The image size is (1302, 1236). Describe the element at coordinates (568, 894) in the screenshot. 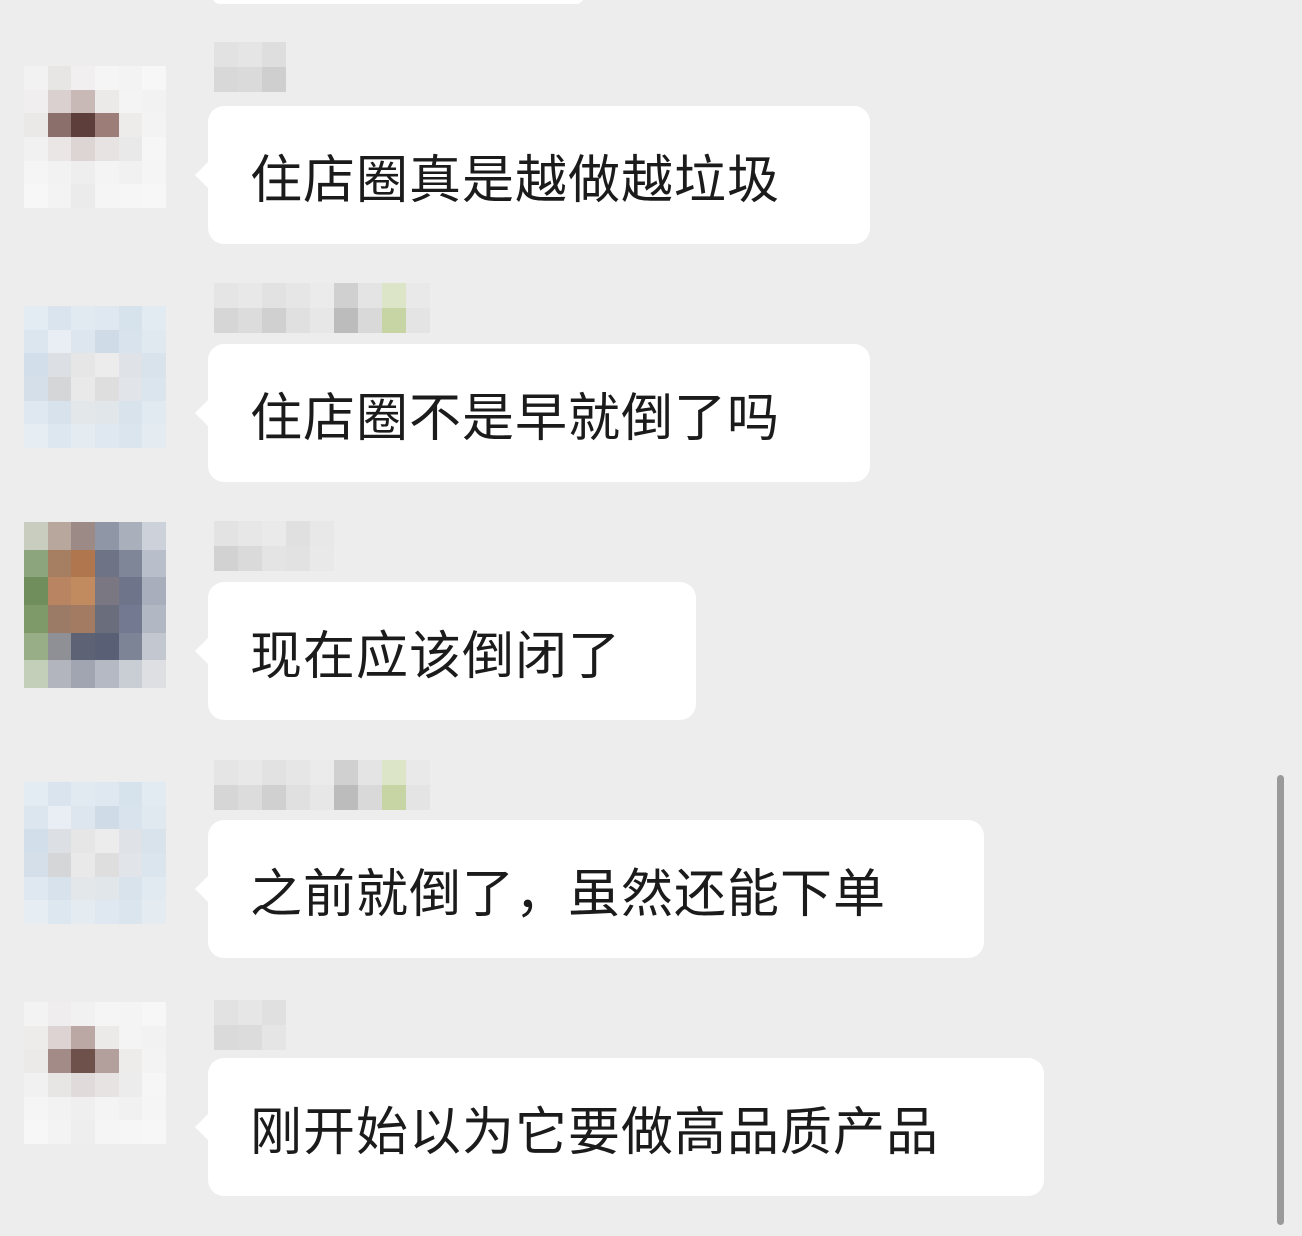

I see `message-text: 之前就倒了，虽然还能下单` at that location.